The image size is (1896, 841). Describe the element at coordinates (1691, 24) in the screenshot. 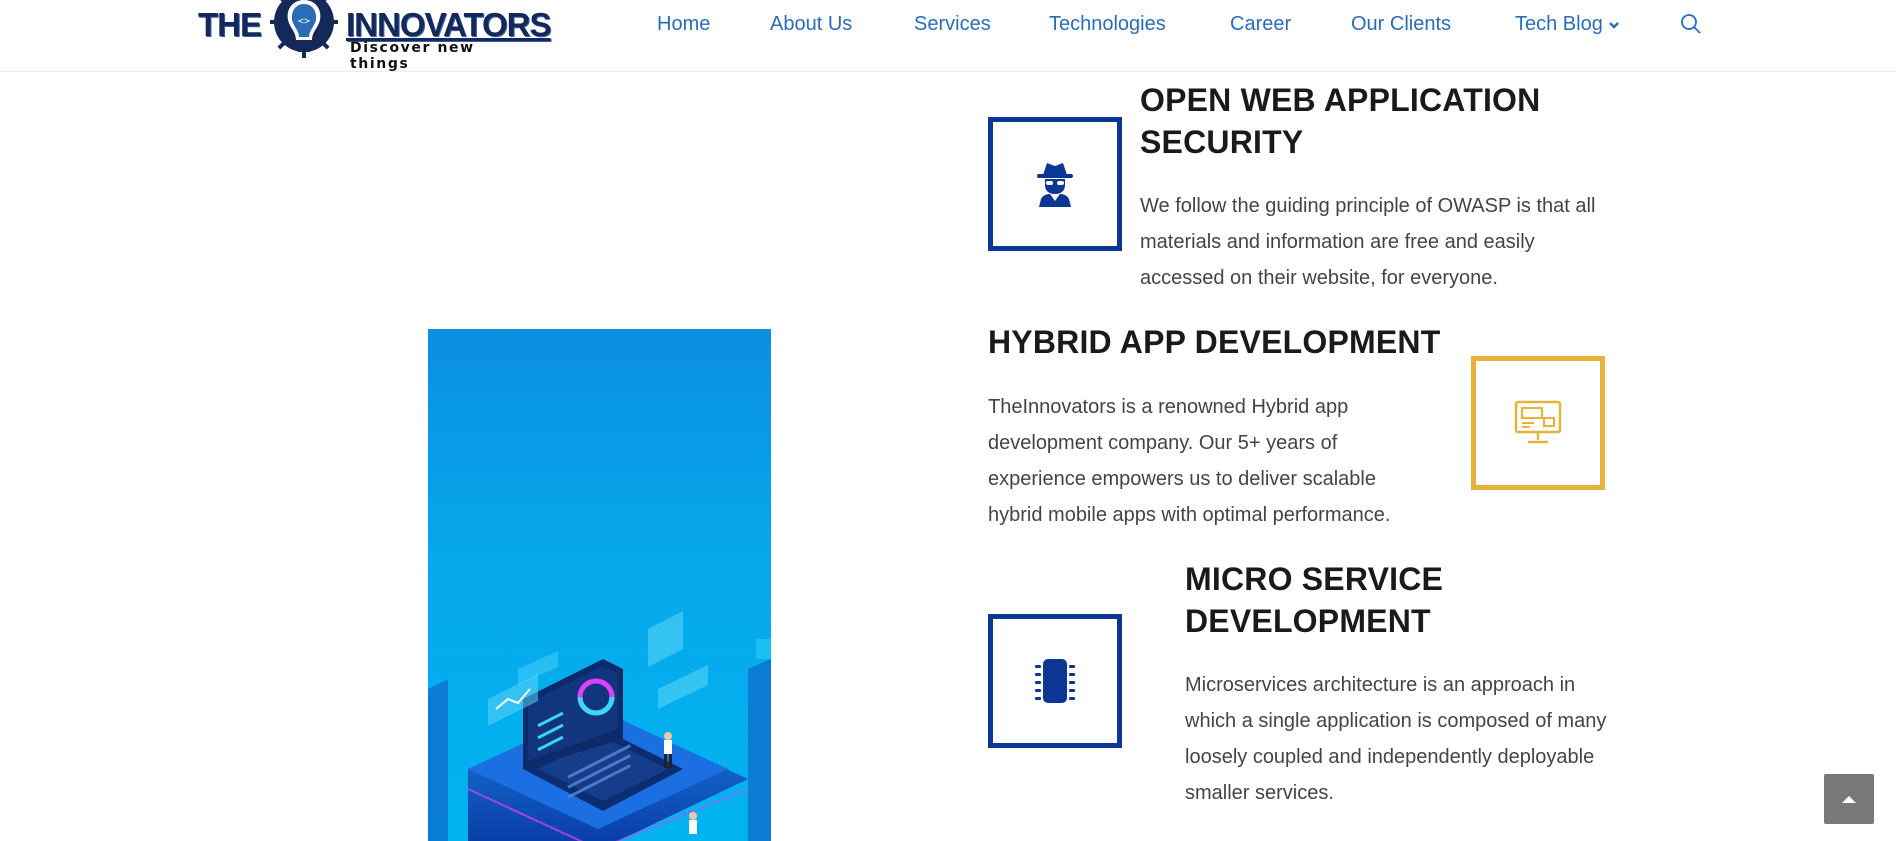

I see `search-icon` at that location.